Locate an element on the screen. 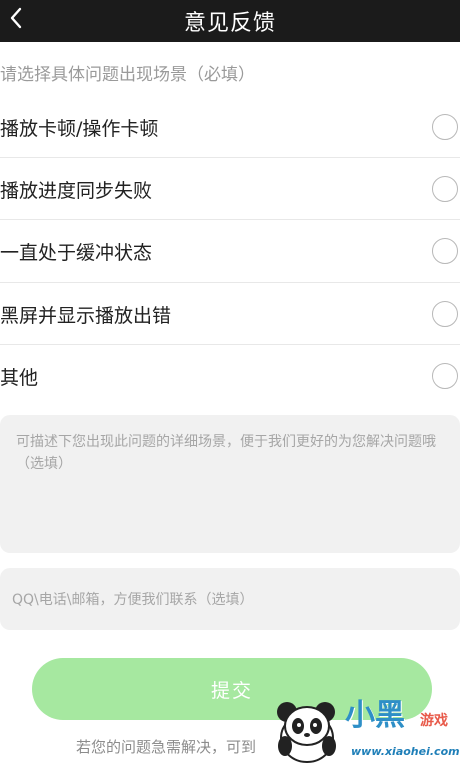 The height and width of the screenshot is (765, 460). back-button is located at coordinates (16, 18).